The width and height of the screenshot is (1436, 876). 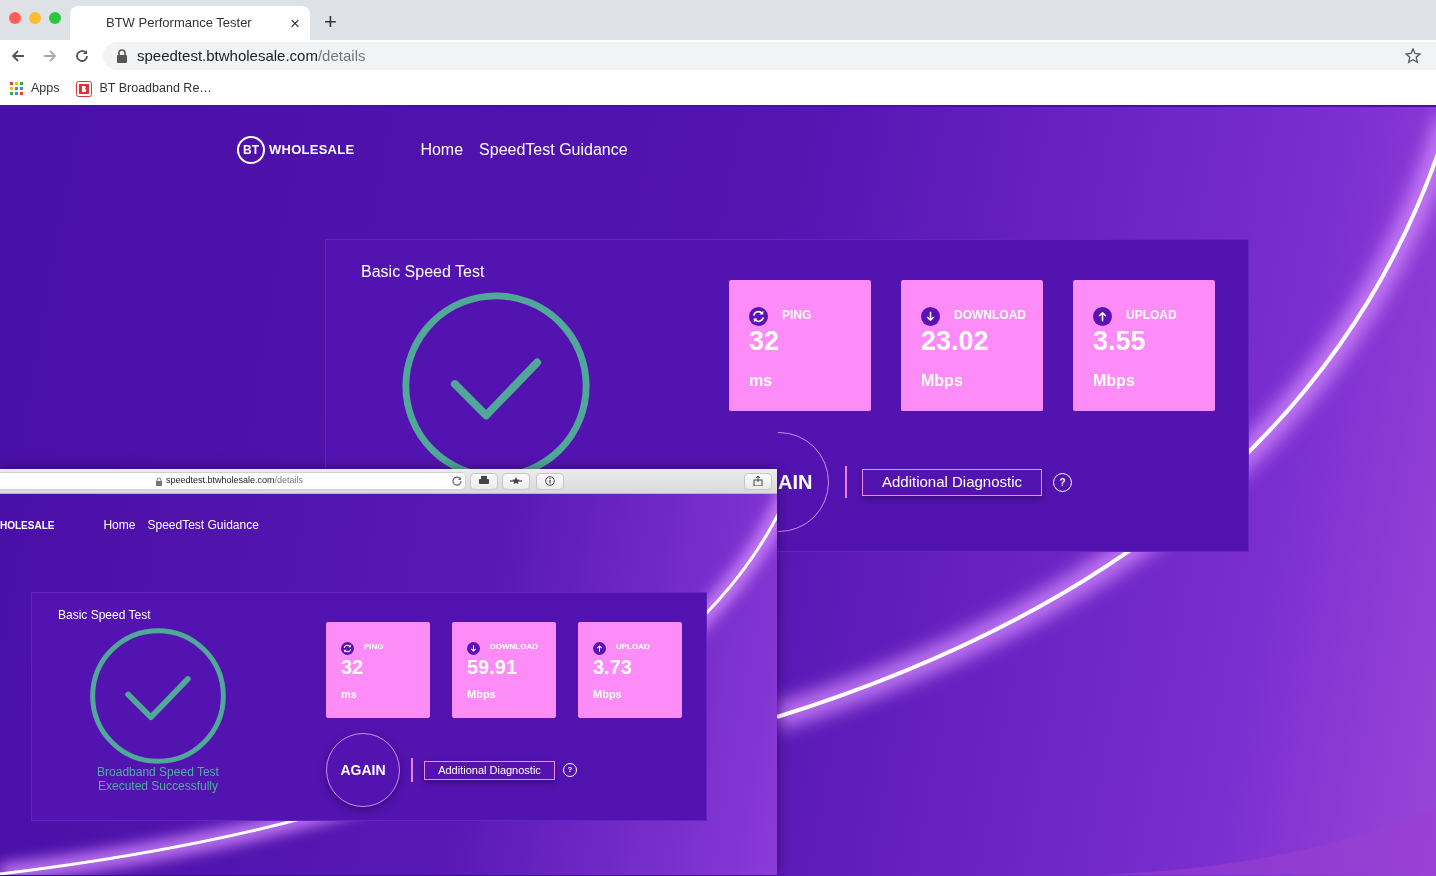 What do you see at coordinates (158, 772) in the screenshot?
I see `status-text: Broadband Speed Test` at bounding box center [158, 772].